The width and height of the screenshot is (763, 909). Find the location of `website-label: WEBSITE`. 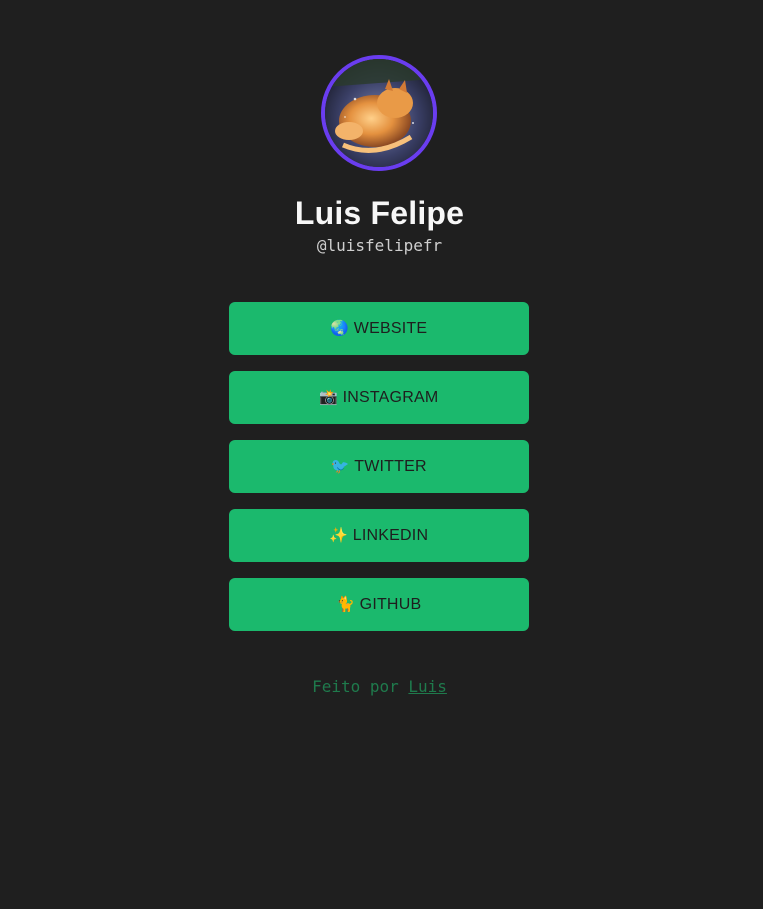

website-label: WEBSITE is located at coordinates (390, 328).